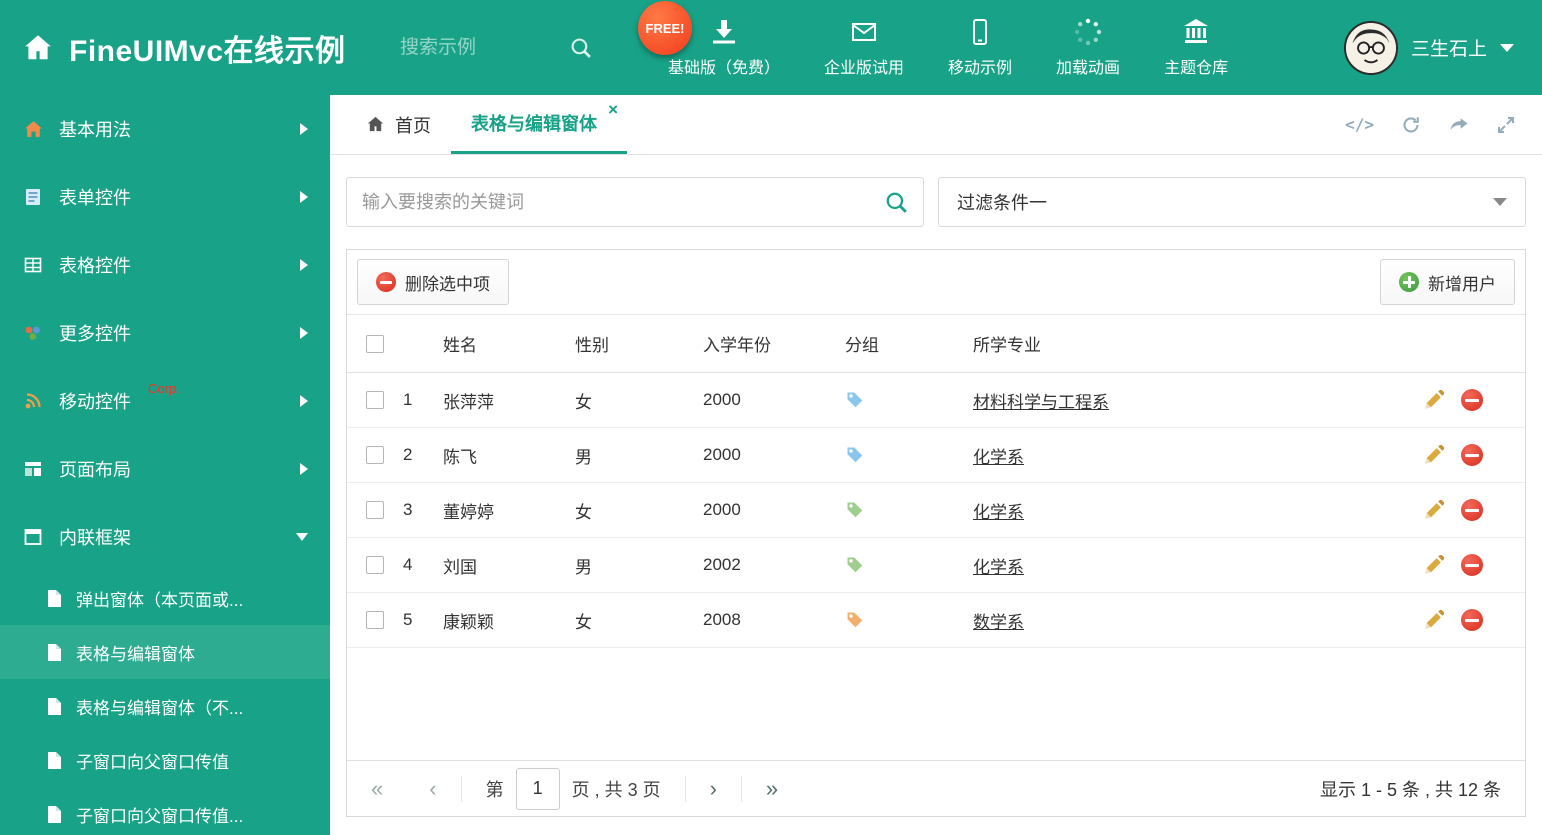 The height and width of the screenshot is (835, 1542). I want to click on nav-label: 加载动画, so click(1088, 68).